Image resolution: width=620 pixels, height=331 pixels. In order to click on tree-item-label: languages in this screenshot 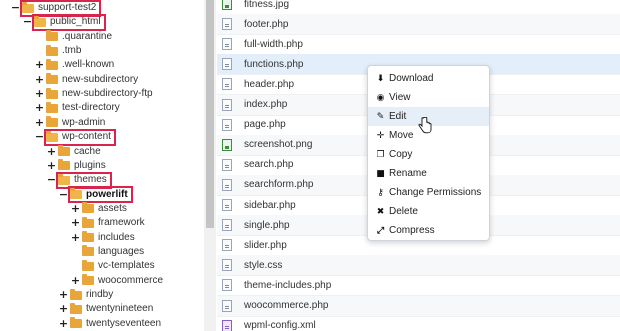, I will do `click(121, 251)`.